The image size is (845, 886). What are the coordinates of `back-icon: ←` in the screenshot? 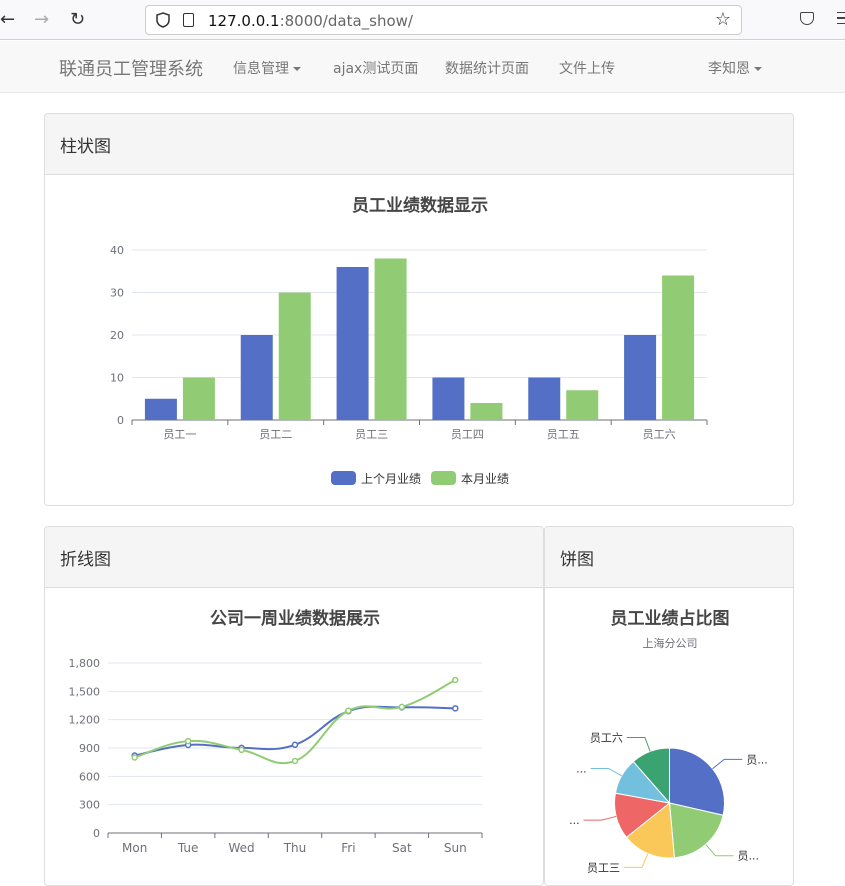 It's located at (7, 20).